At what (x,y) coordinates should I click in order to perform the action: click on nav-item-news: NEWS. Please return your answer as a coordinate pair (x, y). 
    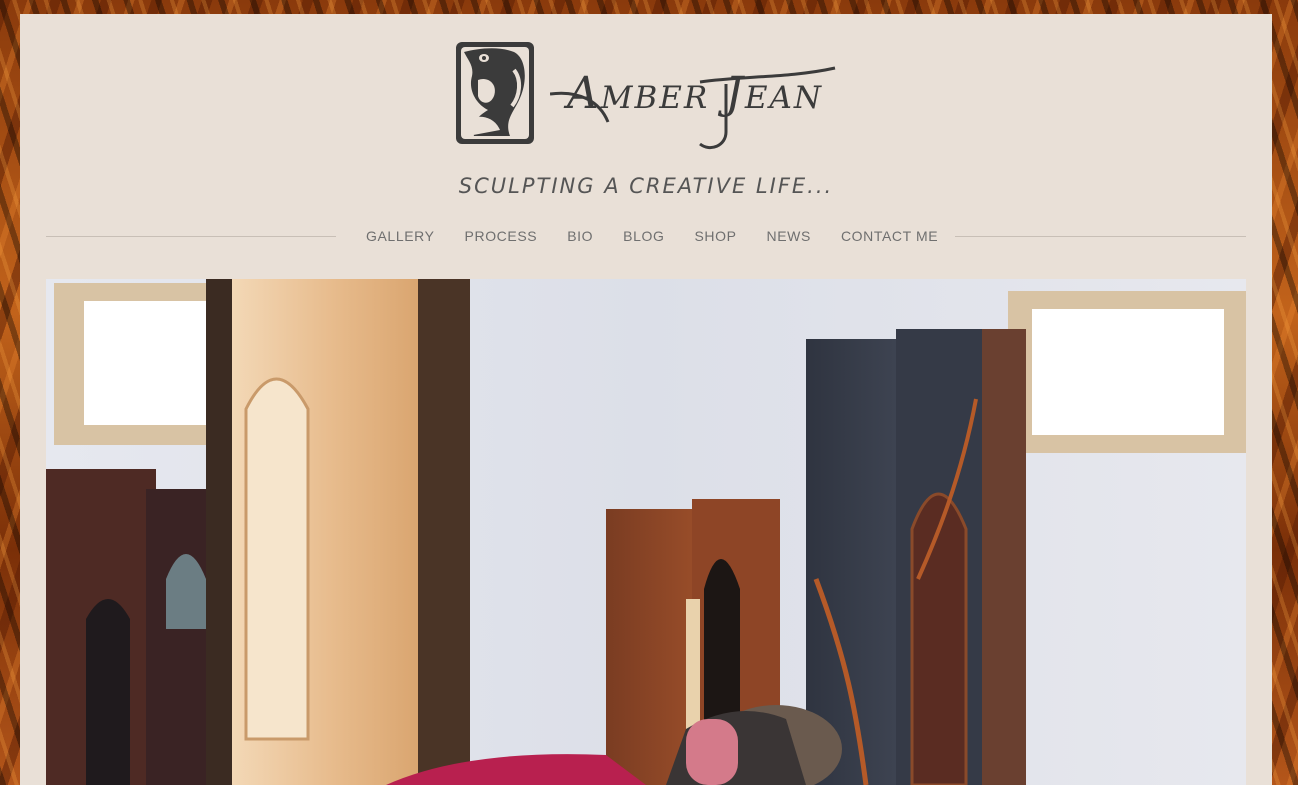
    Looking at the image, I should click on (789, 236).